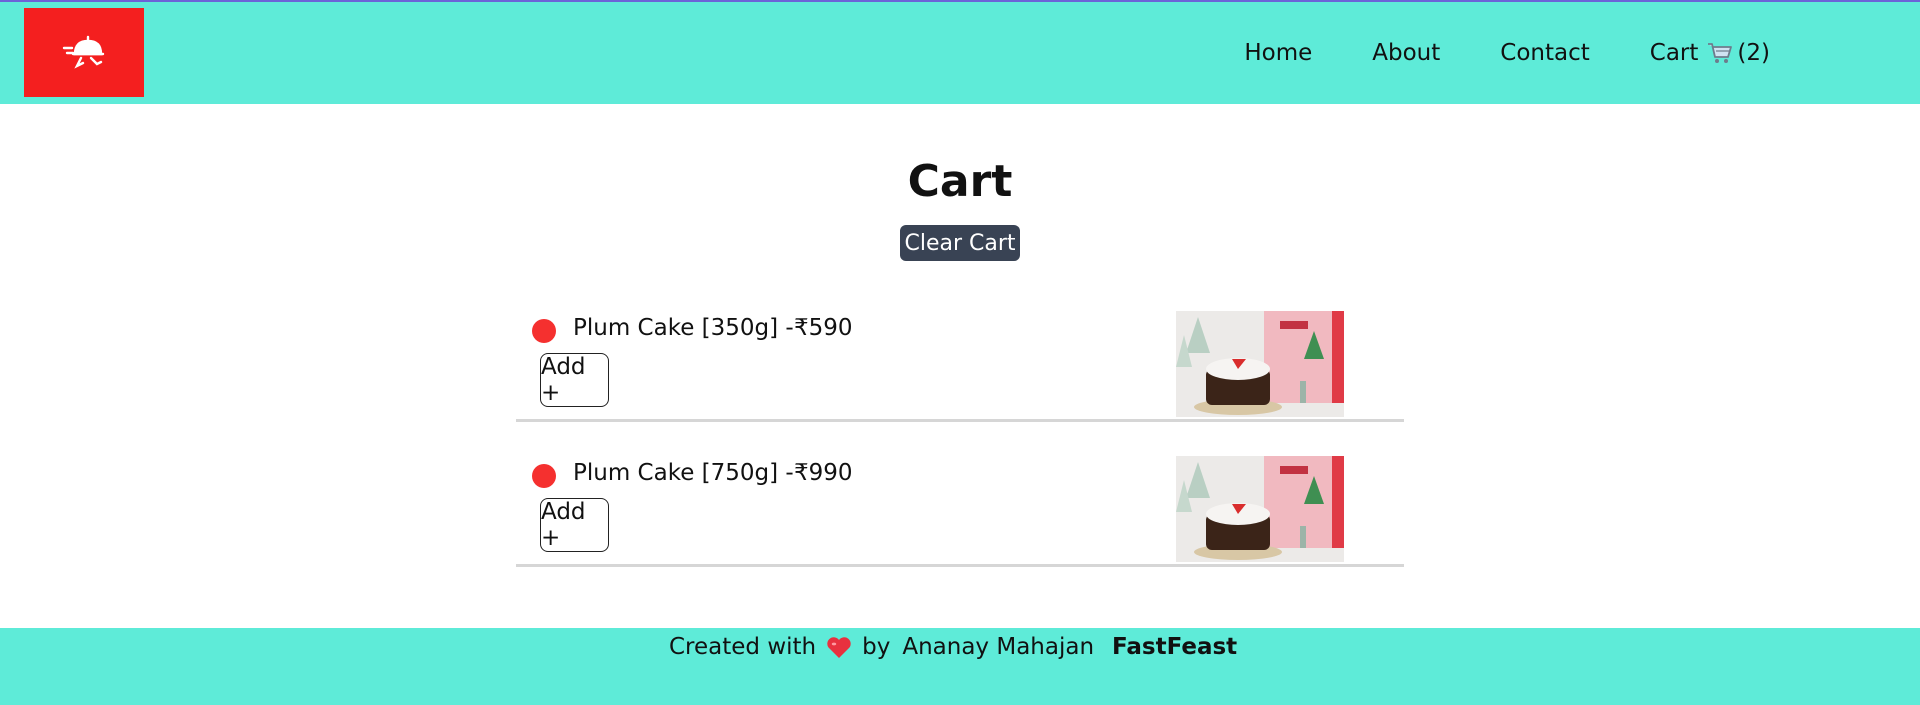 The width and height of the screenshot is (1920, 705). Describe the element at coordinates (823, 473) in the screenshot. I see `item-price: ₹990` at that location.